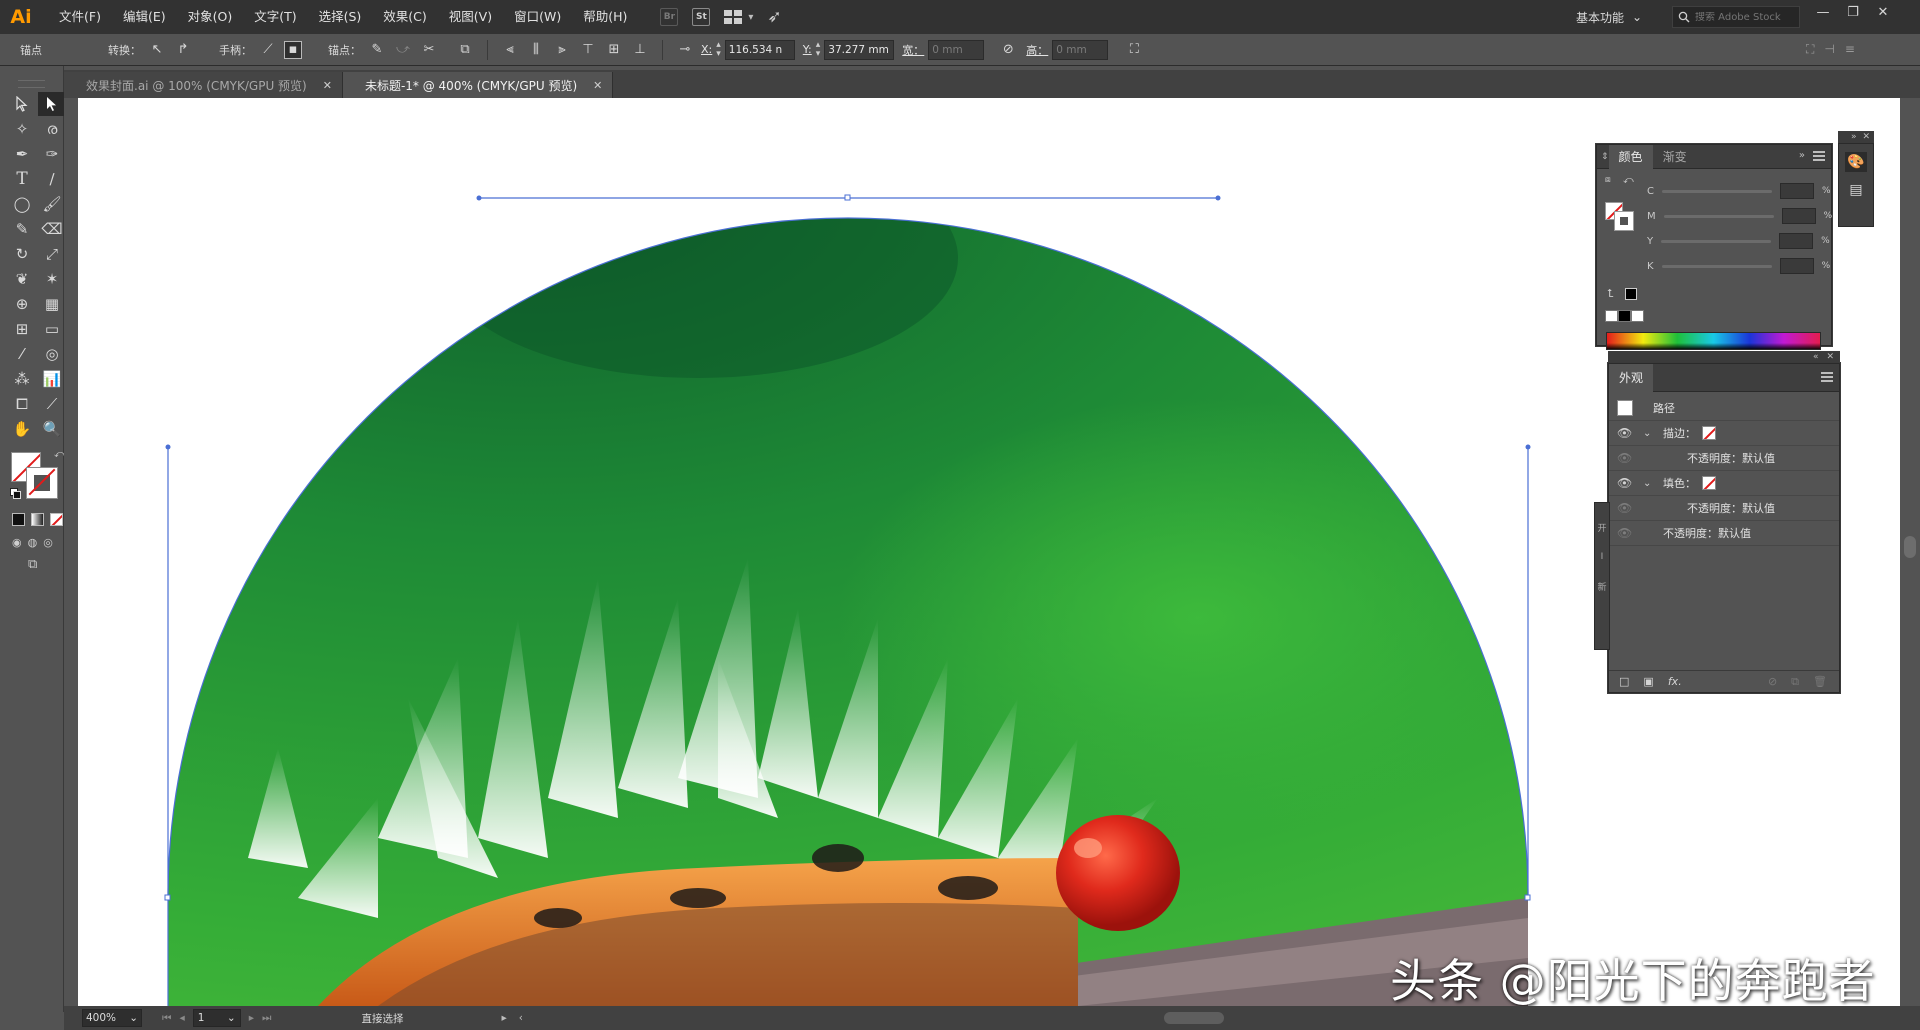  Describe the element at coordinates (1910, 552) in the screenshot. I see `vertical-scrollbar` at that location.